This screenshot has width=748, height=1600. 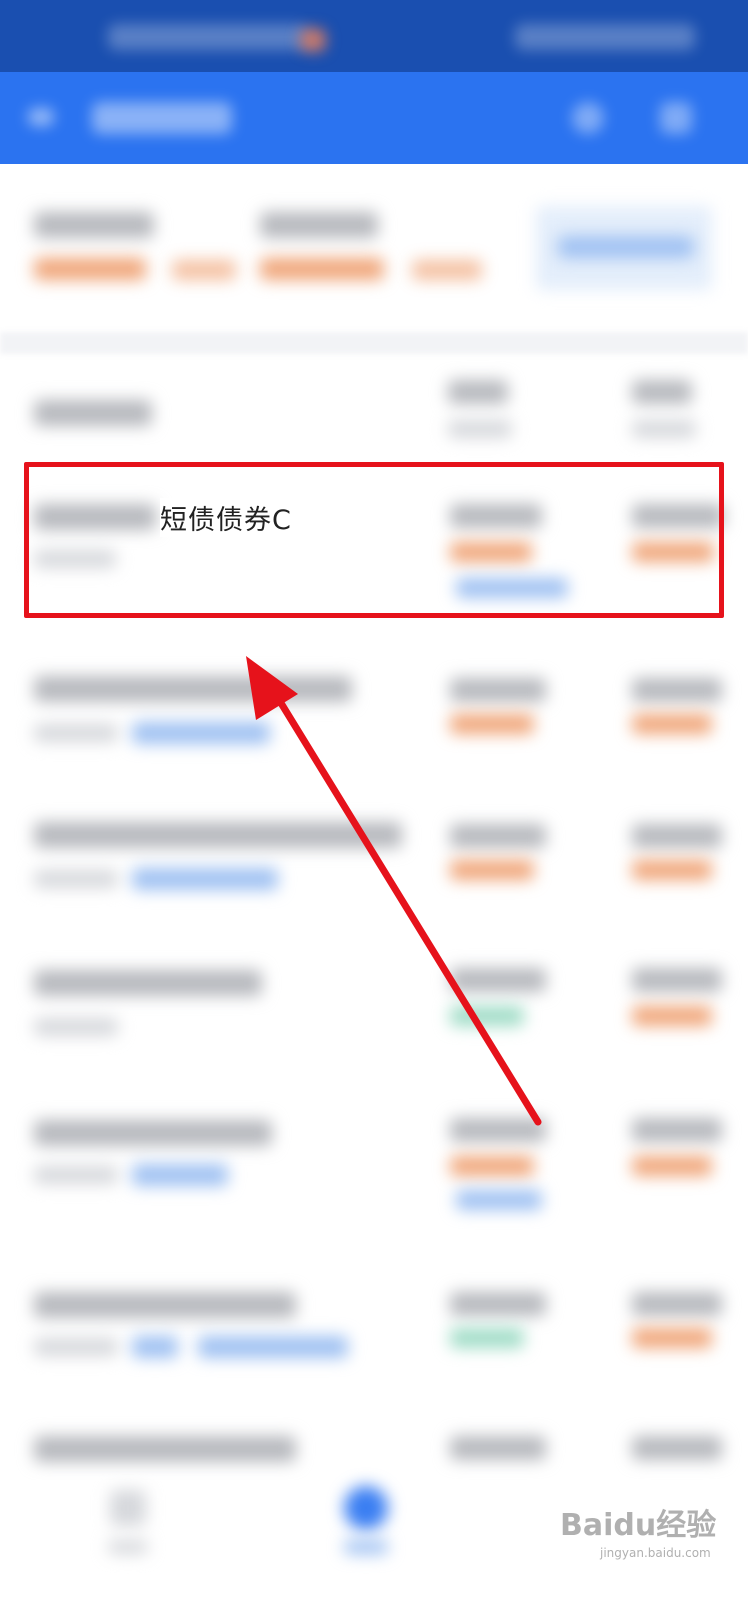 What do you see at coordinates (374, 343) in the screenshot?
I see `section-divider` at bounding box center [374, 343].